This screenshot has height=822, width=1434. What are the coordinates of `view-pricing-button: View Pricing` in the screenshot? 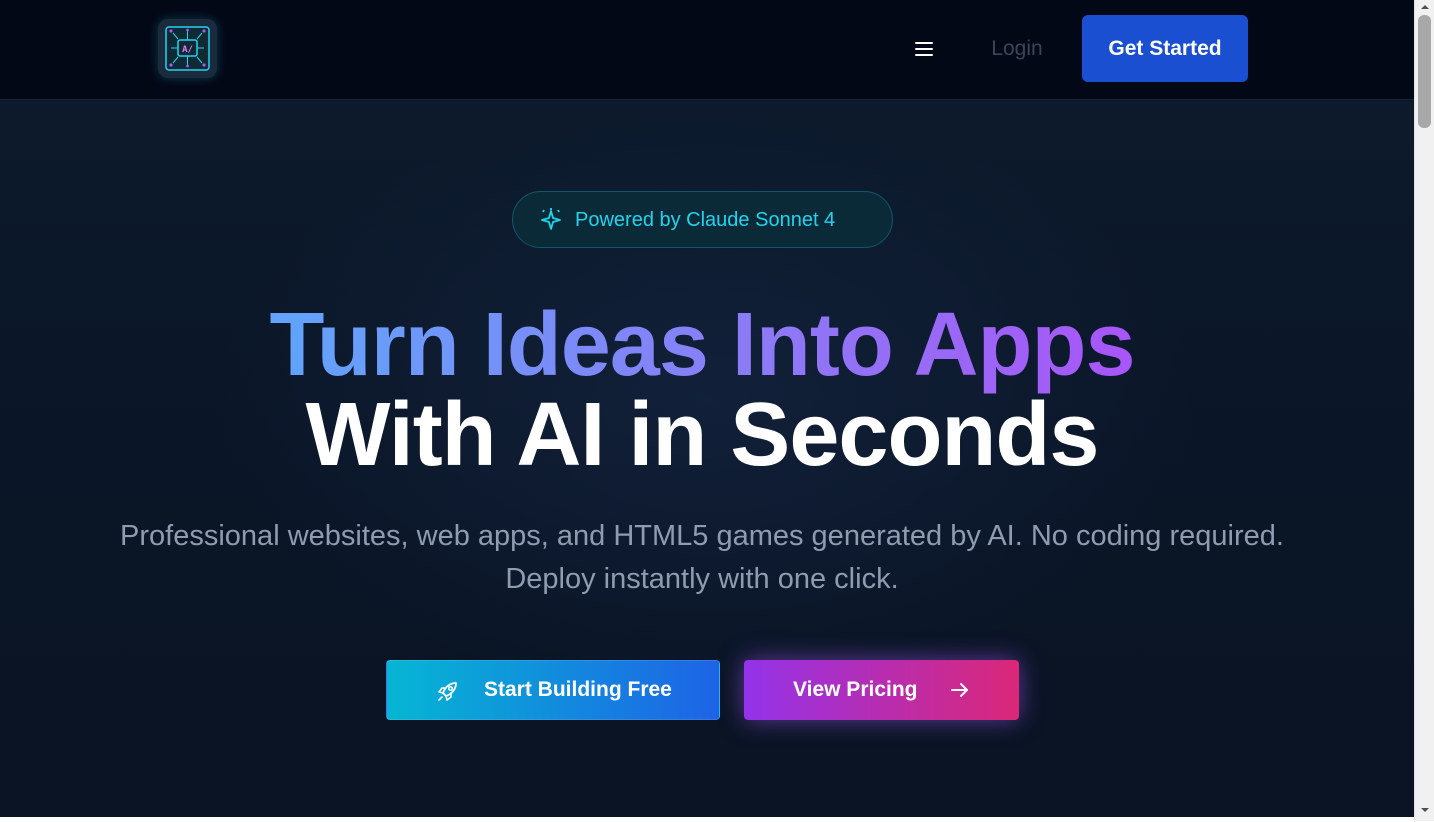 It's located at (881, 690).